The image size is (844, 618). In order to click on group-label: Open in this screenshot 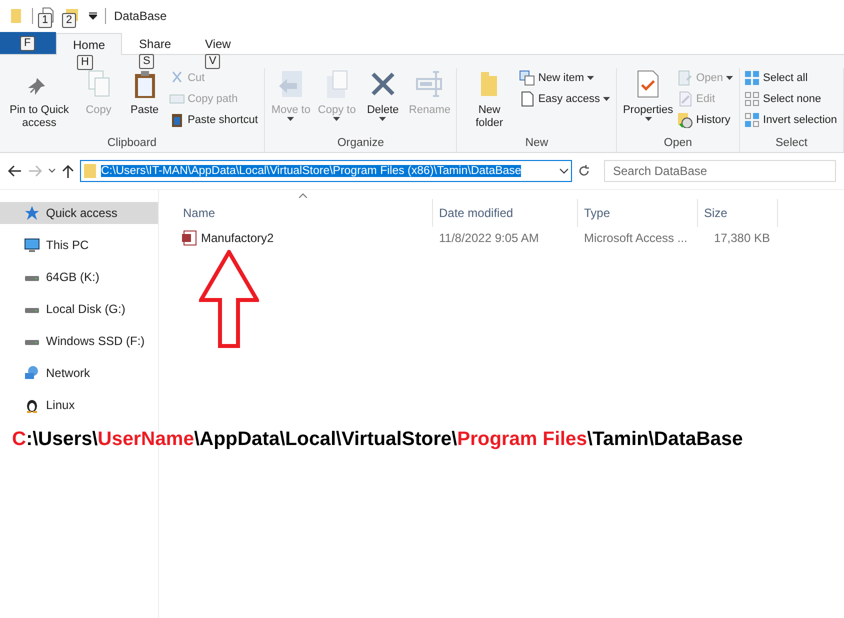, I will do `click(678, 144)`.